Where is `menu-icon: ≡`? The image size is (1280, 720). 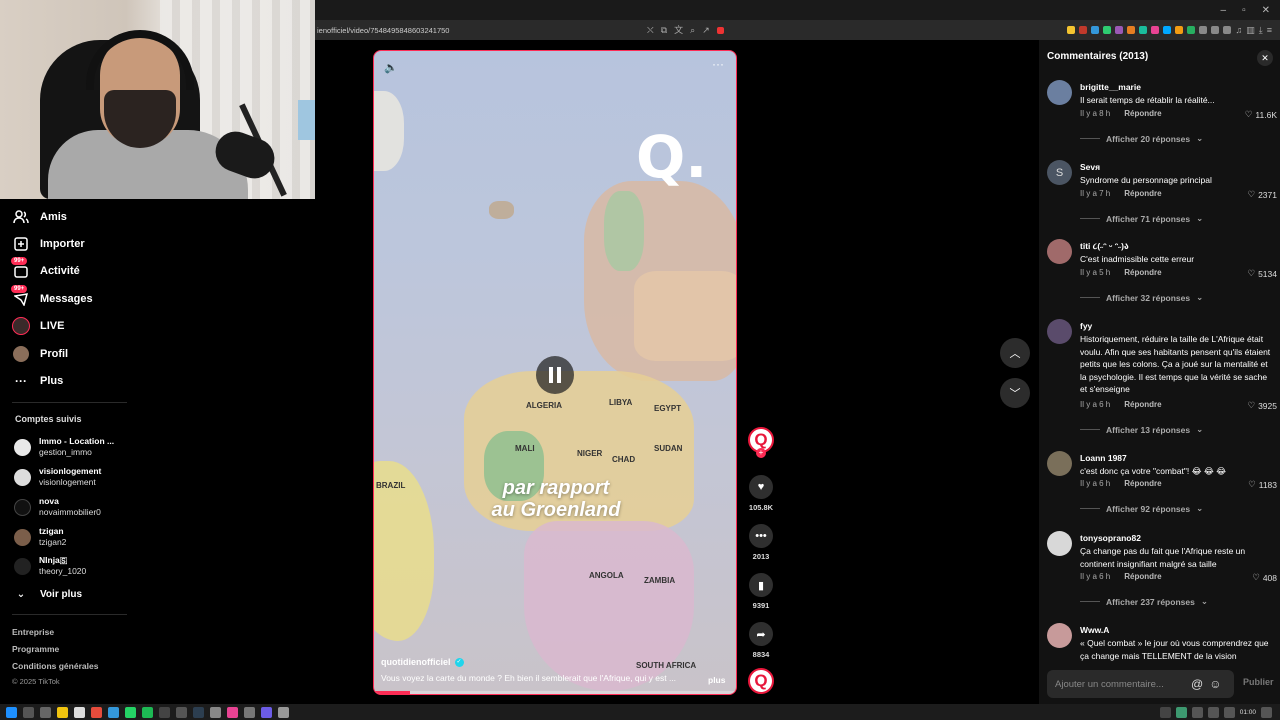
menu-icon: ≡ is located at coordinates (1269, 30).